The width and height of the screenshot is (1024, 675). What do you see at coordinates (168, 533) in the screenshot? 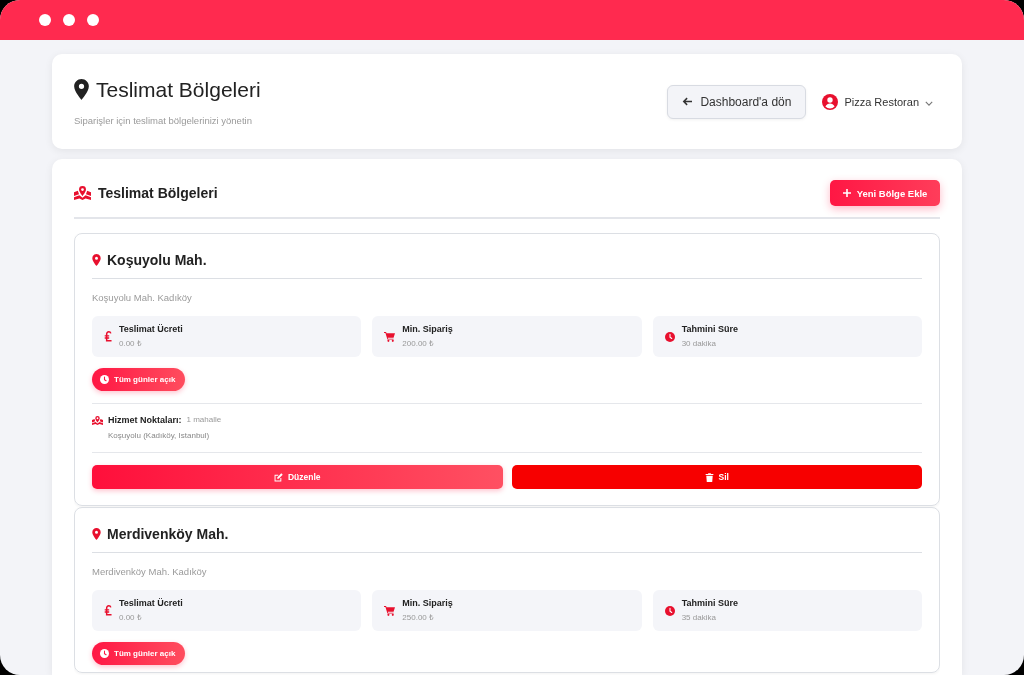
I see `zone-name: Merdivenköy Mah.` at bounding box center [168, 533].